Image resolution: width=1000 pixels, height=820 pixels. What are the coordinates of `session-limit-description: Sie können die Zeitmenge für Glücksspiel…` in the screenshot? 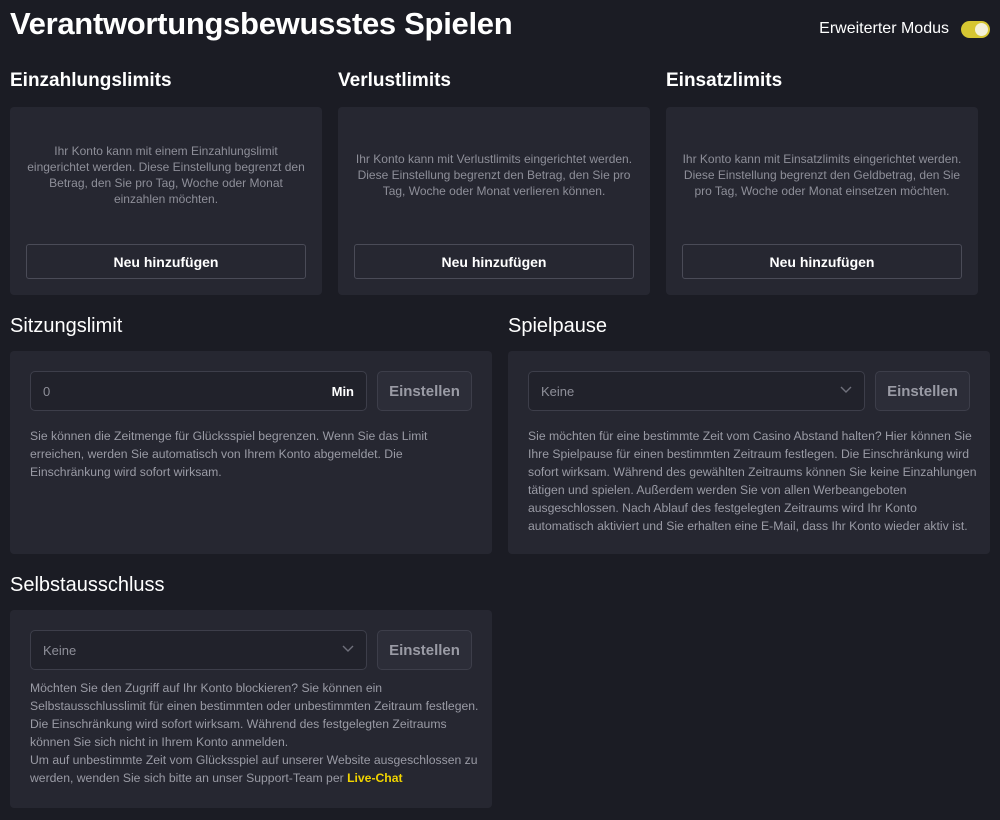 It's located at (229, 454).